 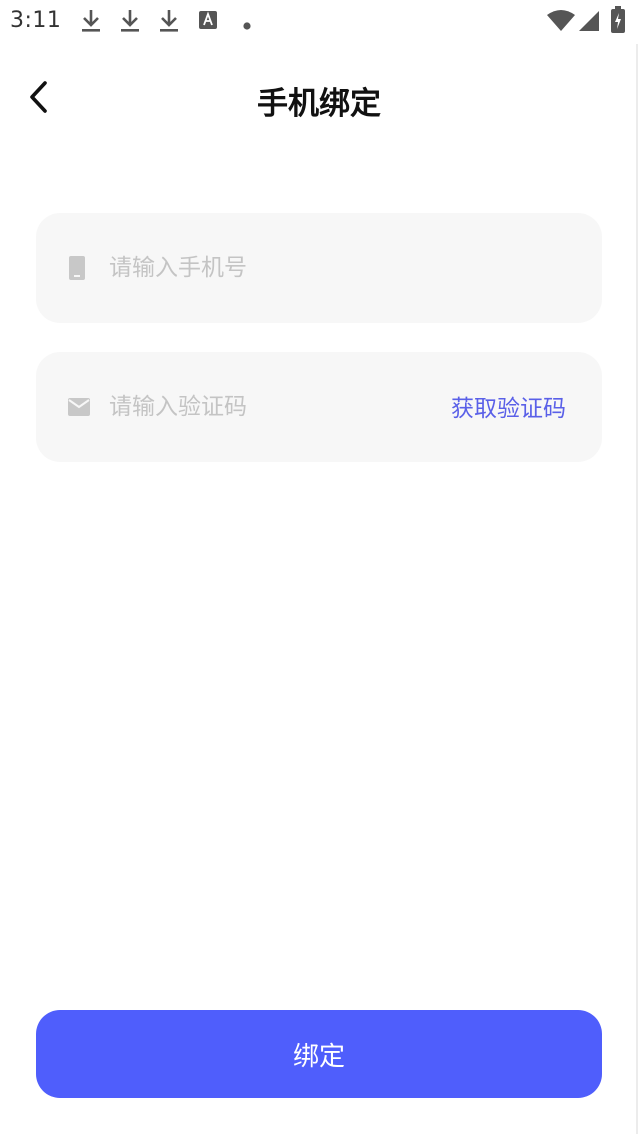 I want to click on signal-icon, so click(x=589, y=23).